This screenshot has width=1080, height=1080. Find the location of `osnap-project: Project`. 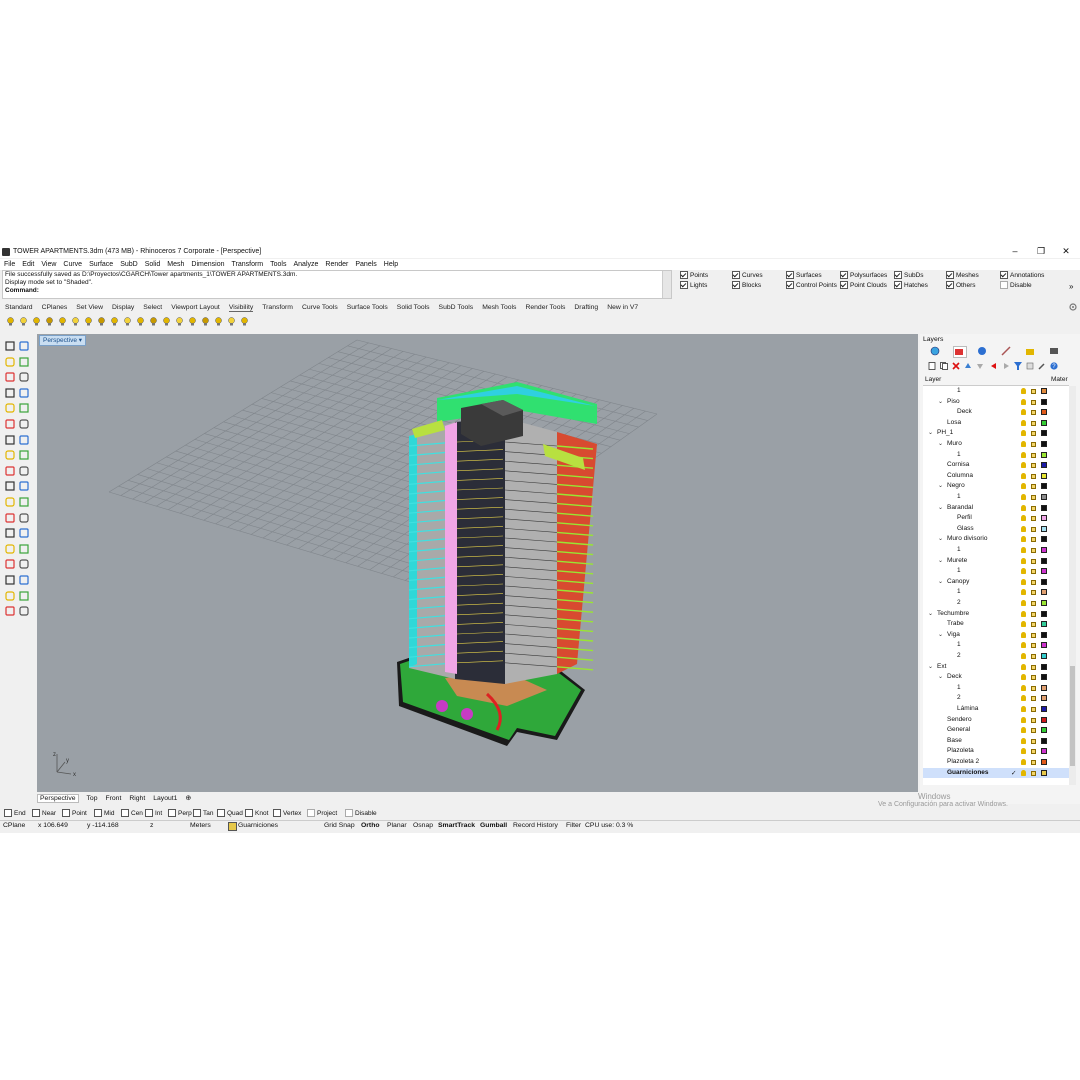

osnap-project: Project is located at coordinates (322, 813).